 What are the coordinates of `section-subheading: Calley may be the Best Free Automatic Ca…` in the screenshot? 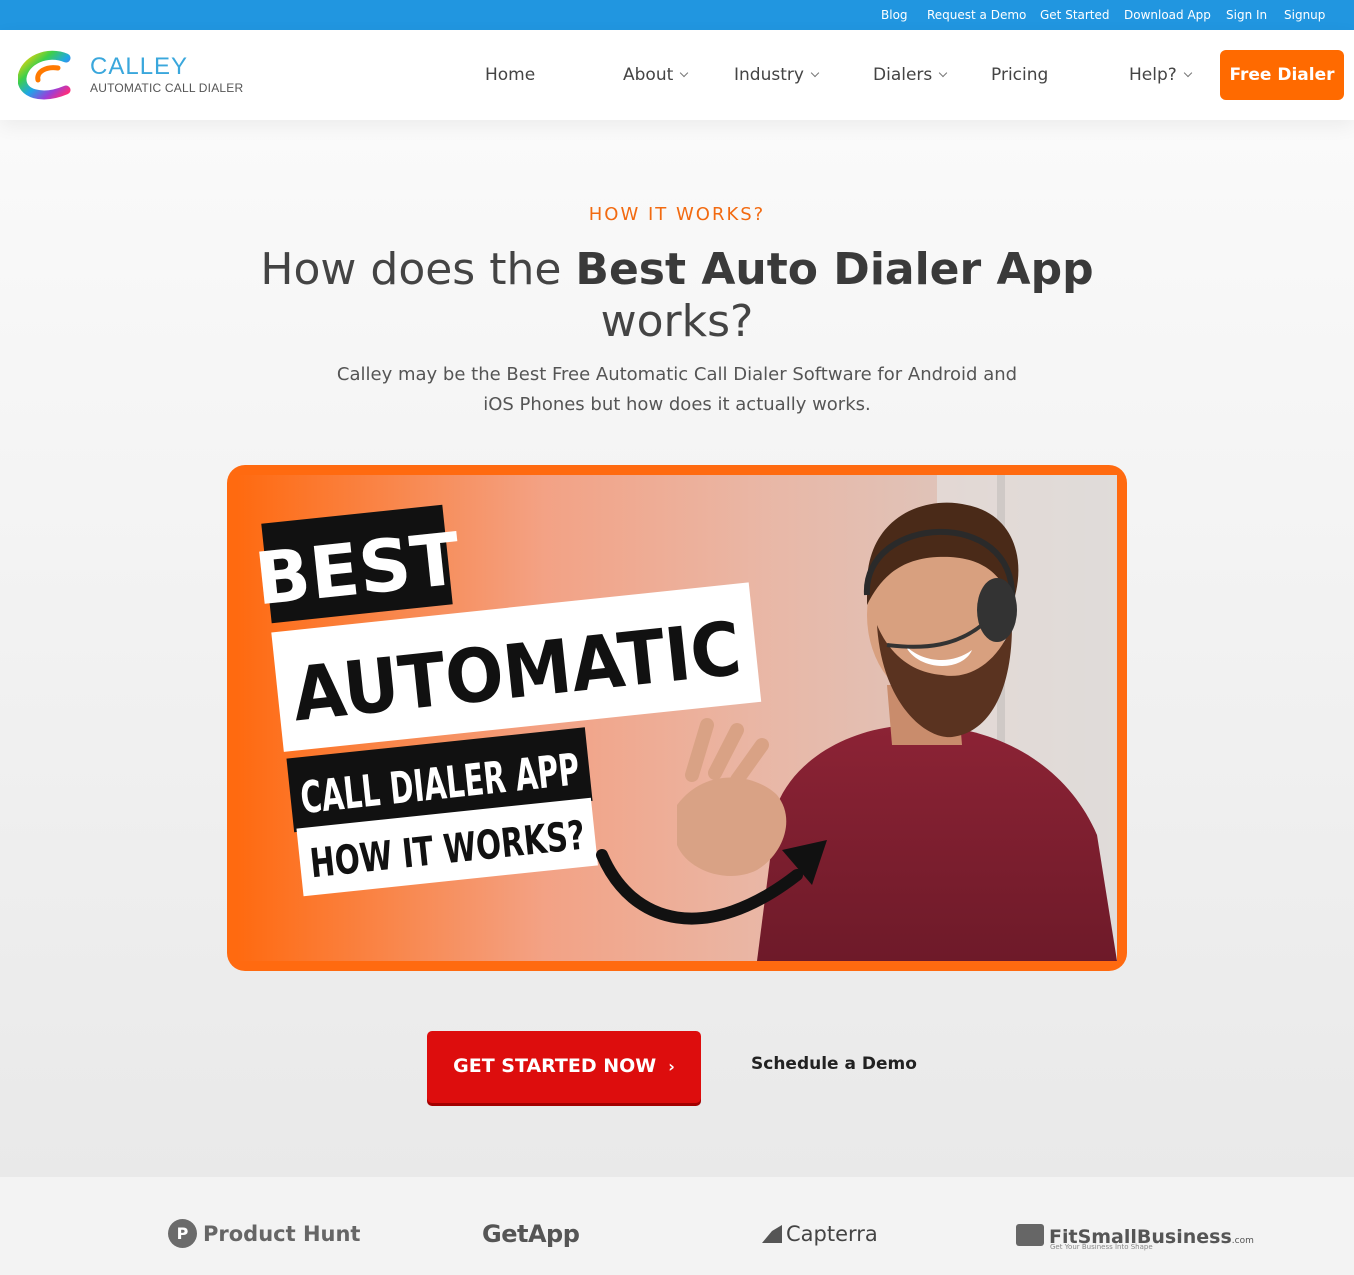 It's located at (677, 389).